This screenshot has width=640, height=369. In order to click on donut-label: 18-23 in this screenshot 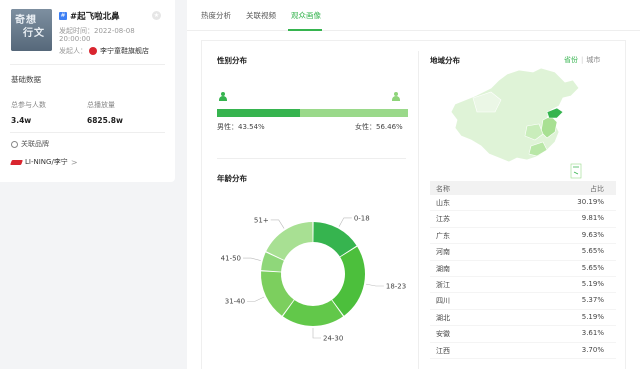, I will do `click(396, 286)`.